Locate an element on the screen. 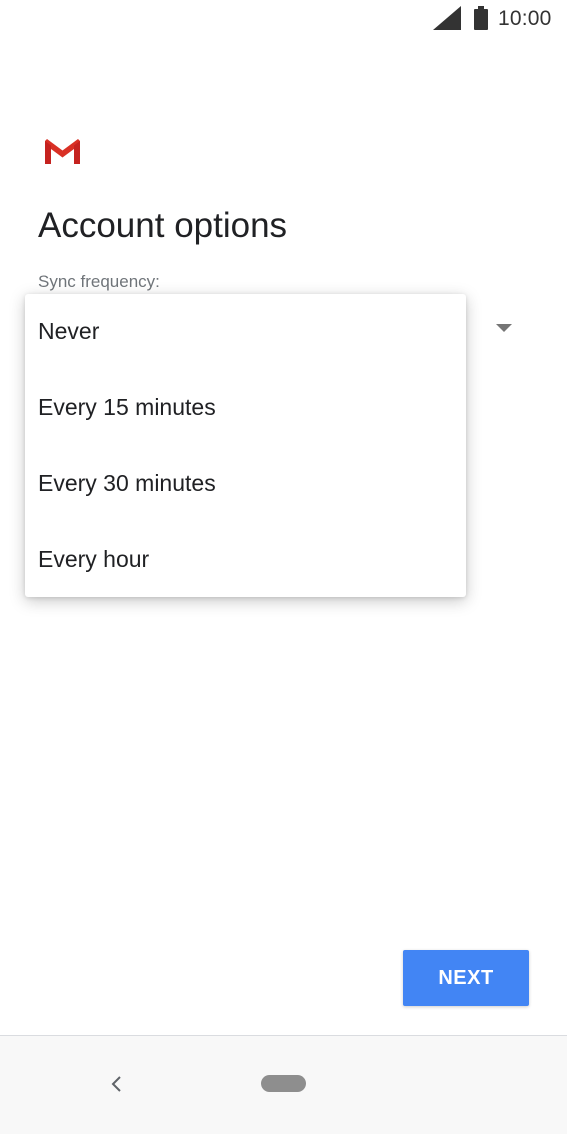 Image resolution: width=567 pixels, height=1134 pixels. status-bar: 10:00 is located at coordinates (283, 20).